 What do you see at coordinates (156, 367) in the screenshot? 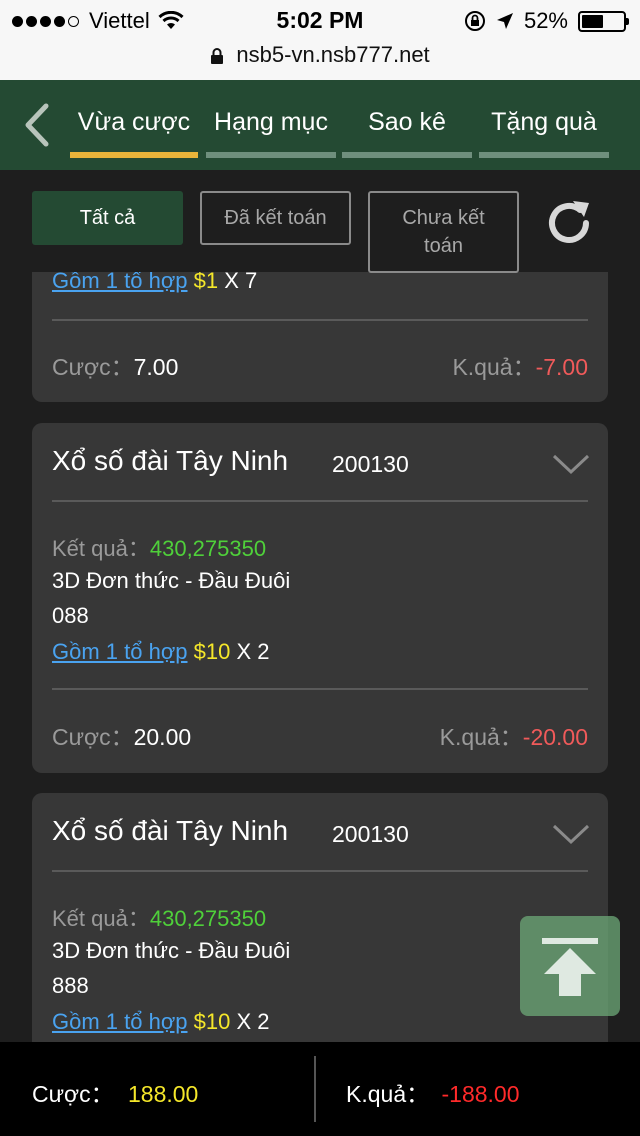
I see `bet-value: 7.00` at bounding box center [156, 367].